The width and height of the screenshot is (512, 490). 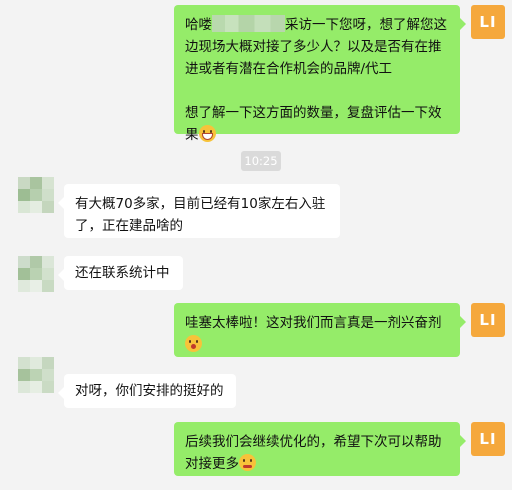 I want to click on outgoing-message-bubble: 哇塞太棒啦！这对我们而言真是一剂兴奋剂, so click(x=320, y=330).